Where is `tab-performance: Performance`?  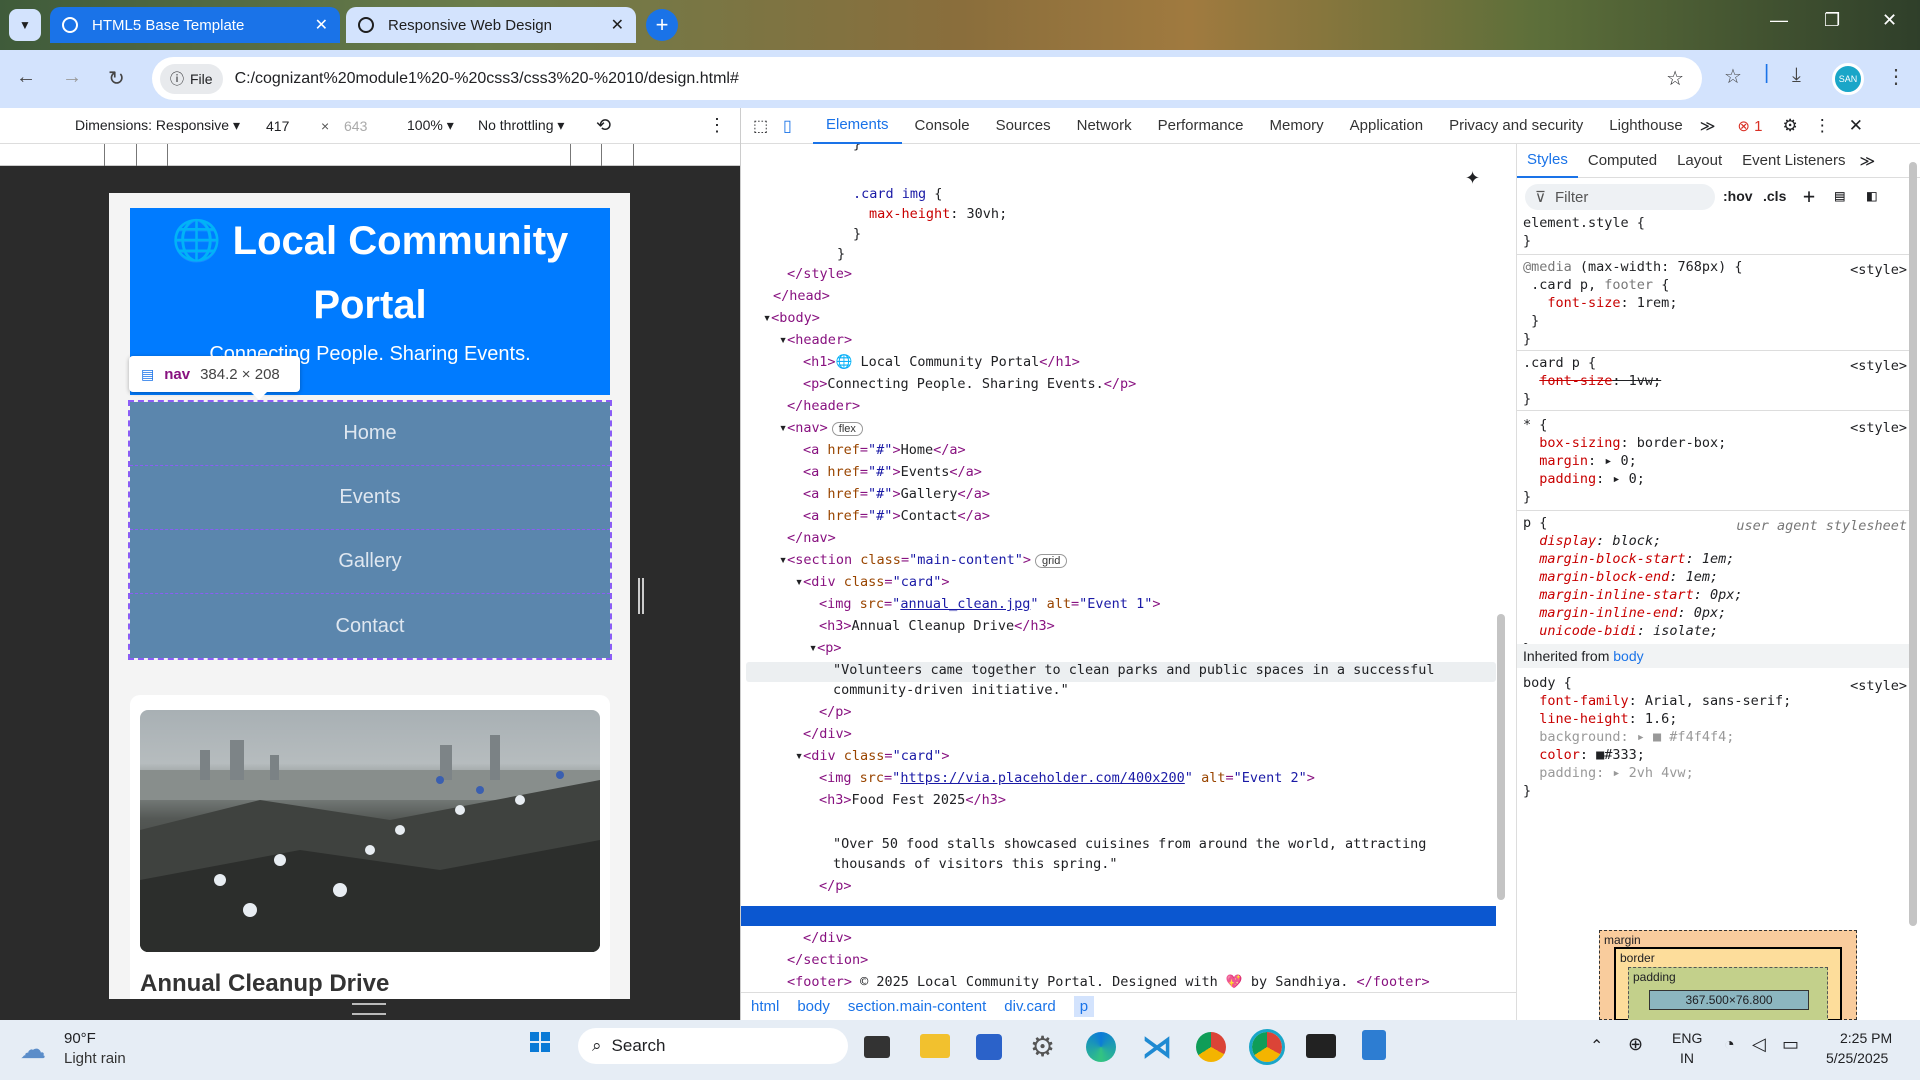 tab-performance: Performance is located at coordinates (1201, 126).